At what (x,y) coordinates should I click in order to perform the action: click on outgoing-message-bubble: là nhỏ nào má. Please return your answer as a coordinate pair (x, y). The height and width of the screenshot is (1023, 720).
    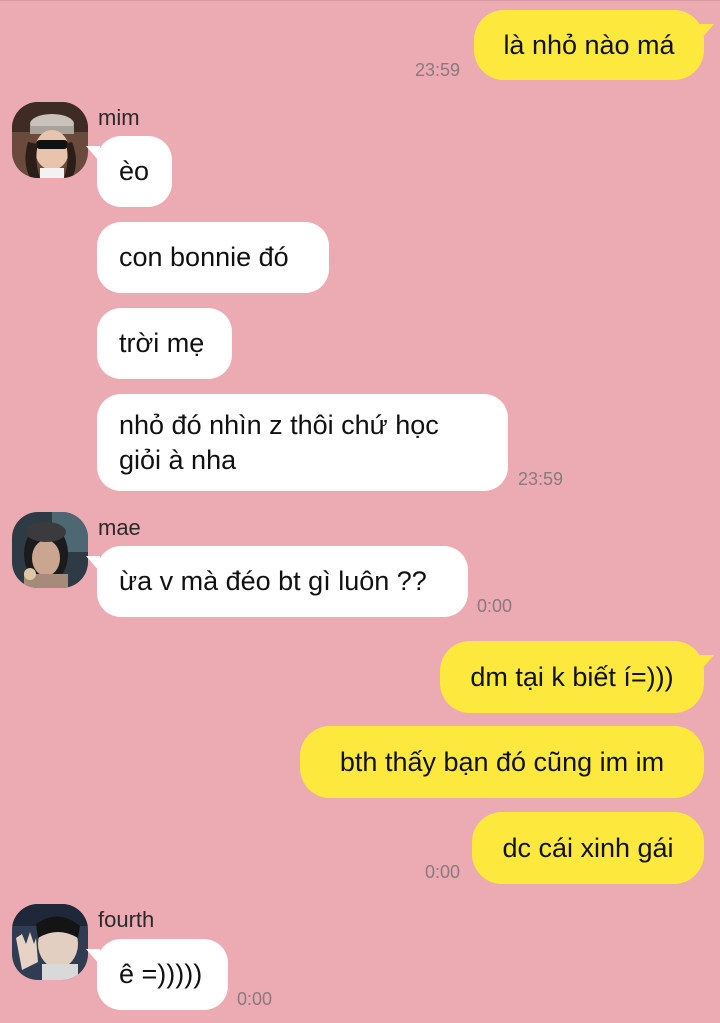
    Looking at the image, I should click on (589, 45).